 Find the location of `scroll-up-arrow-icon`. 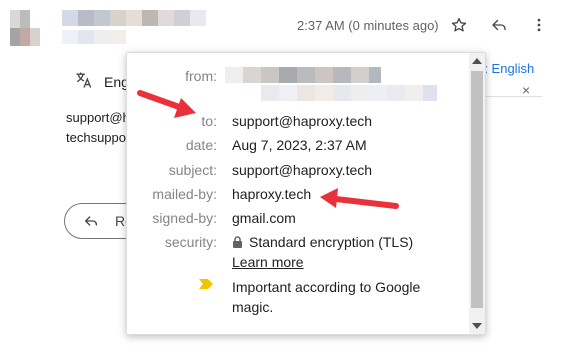

scroll-up-arrow-icon is located at coordinates (477, 61).